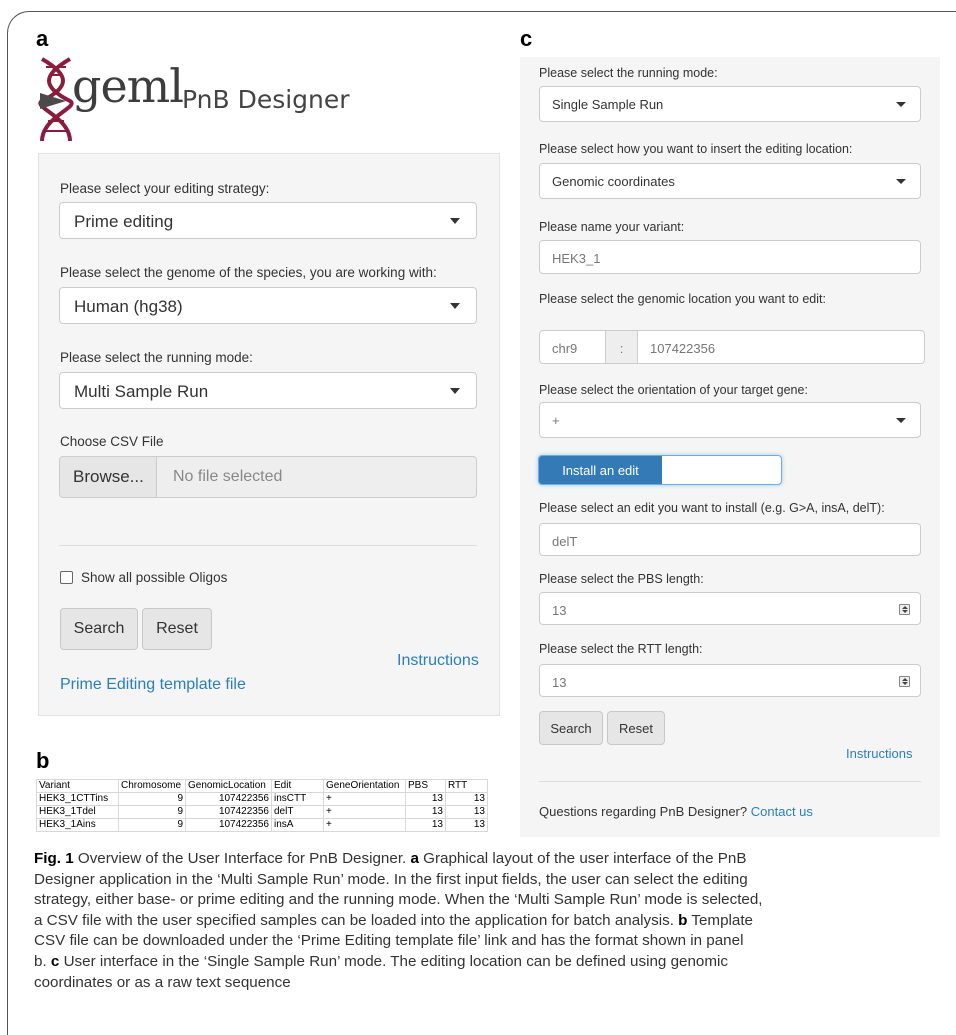 The width and height of the screenshot is (956, 1035). What do you see at coordinates (297, 812) in the screenshot?
I see `table-cell: delT` at bounding box center [297, 812].